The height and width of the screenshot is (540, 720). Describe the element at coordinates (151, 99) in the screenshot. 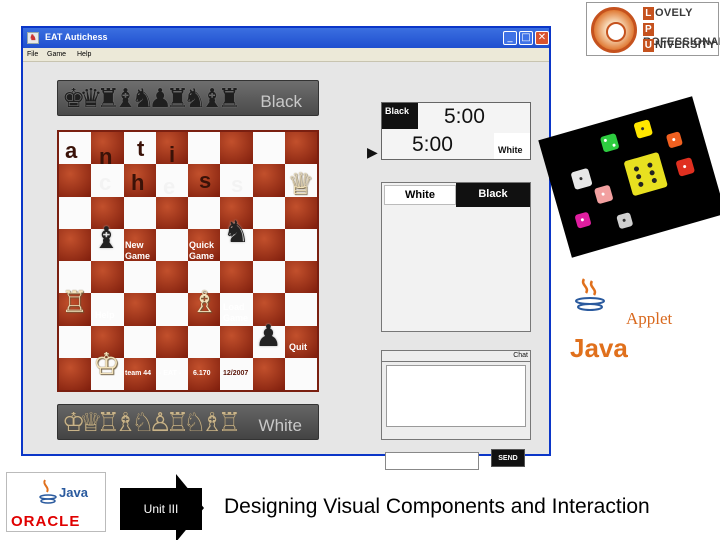

I see `black-captured-pieces: ♚♛♜♝♞♟♜♞♝♜` at that location.